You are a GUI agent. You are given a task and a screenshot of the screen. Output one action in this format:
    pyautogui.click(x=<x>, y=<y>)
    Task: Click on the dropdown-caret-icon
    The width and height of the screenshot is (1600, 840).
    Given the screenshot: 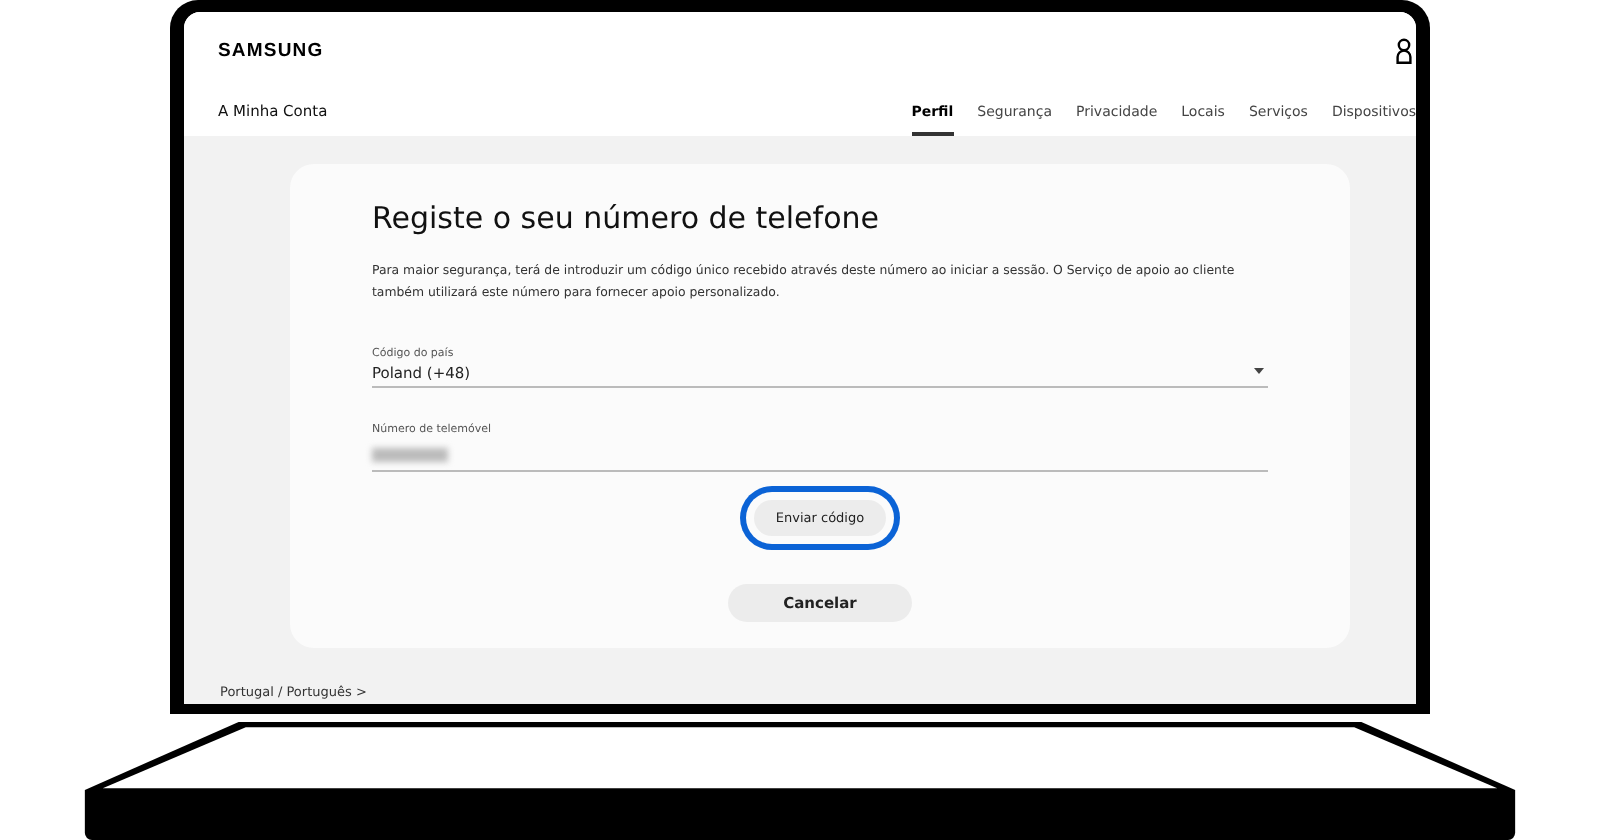 What is the action you would take?
    pyautogui.click(x=1259, y=371)
    